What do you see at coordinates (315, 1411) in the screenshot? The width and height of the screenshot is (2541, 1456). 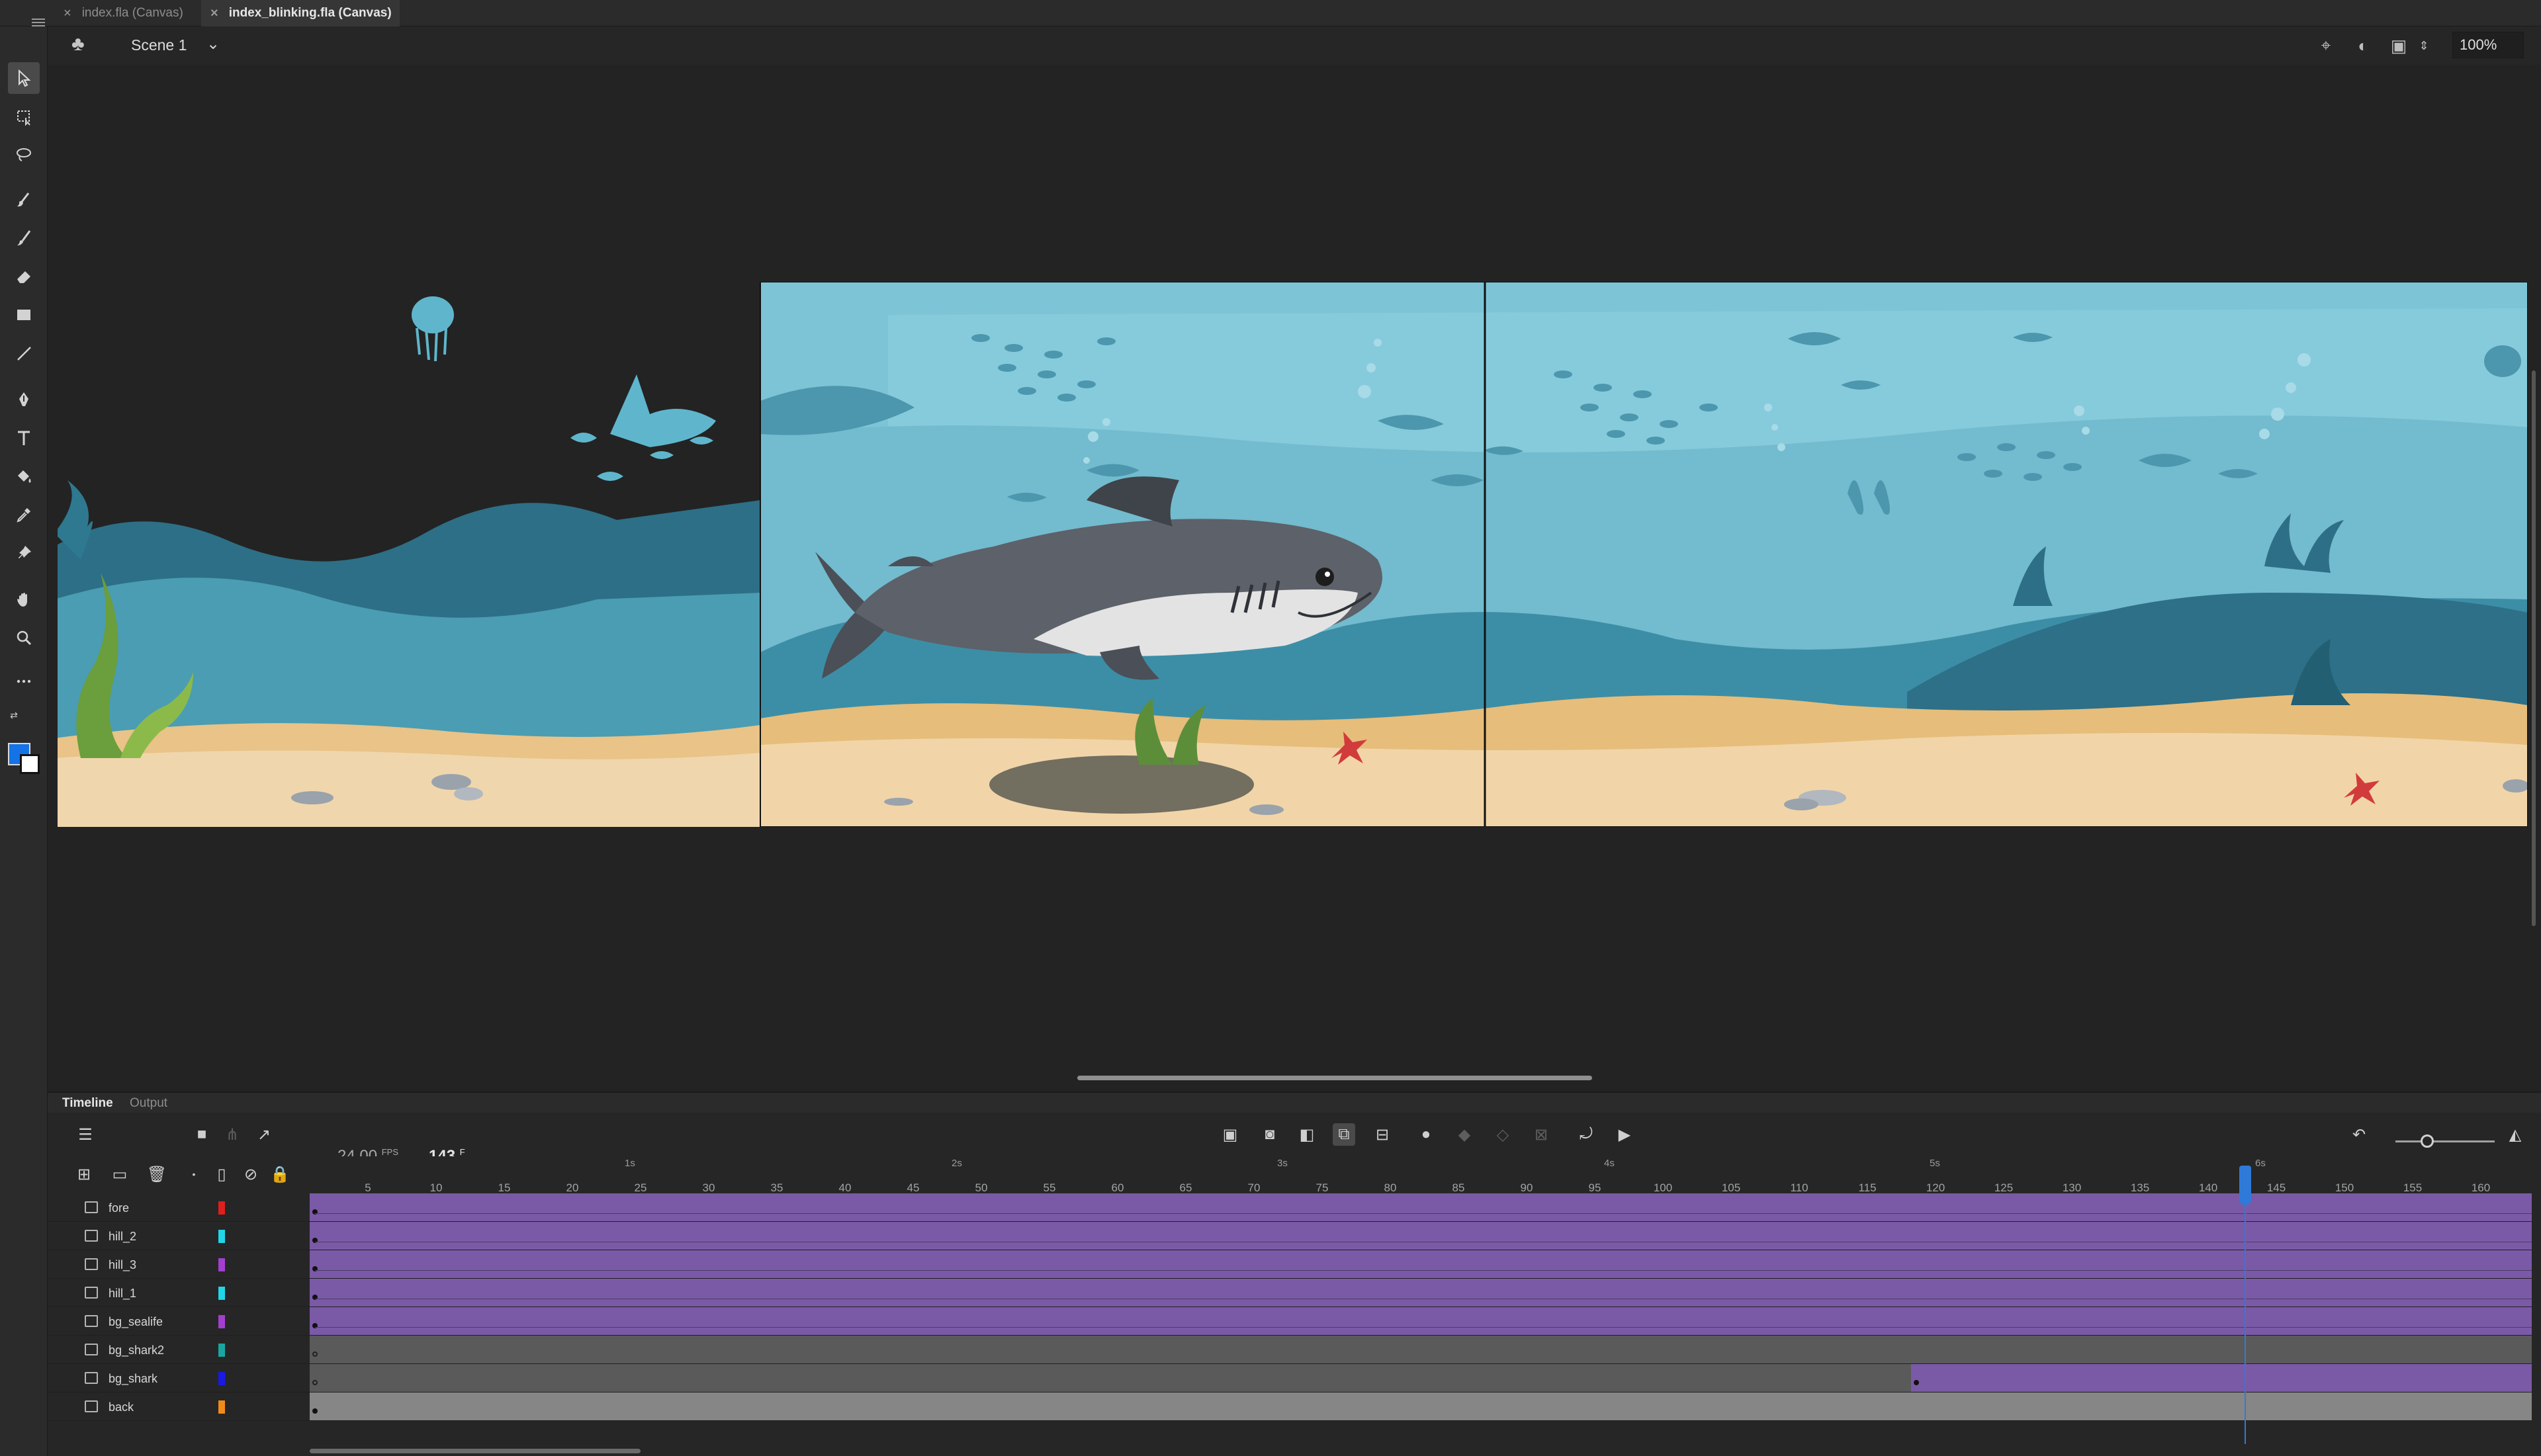 I see `keyframe` at bounding box center [315, 1411].